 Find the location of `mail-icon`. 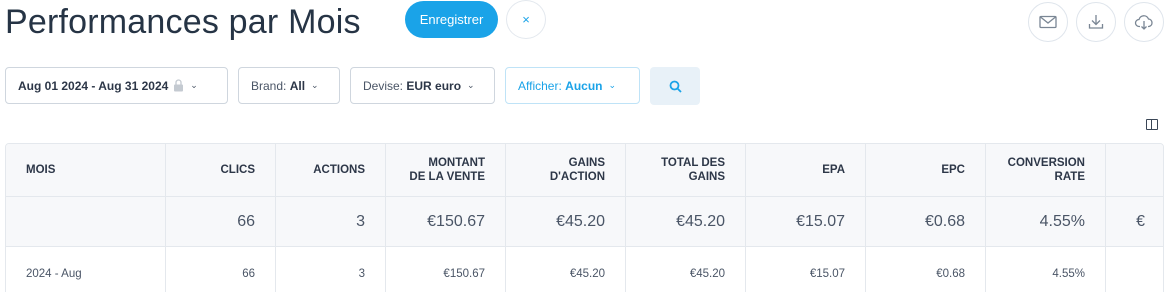

mail-icon is located at coordinates (1048, 22).